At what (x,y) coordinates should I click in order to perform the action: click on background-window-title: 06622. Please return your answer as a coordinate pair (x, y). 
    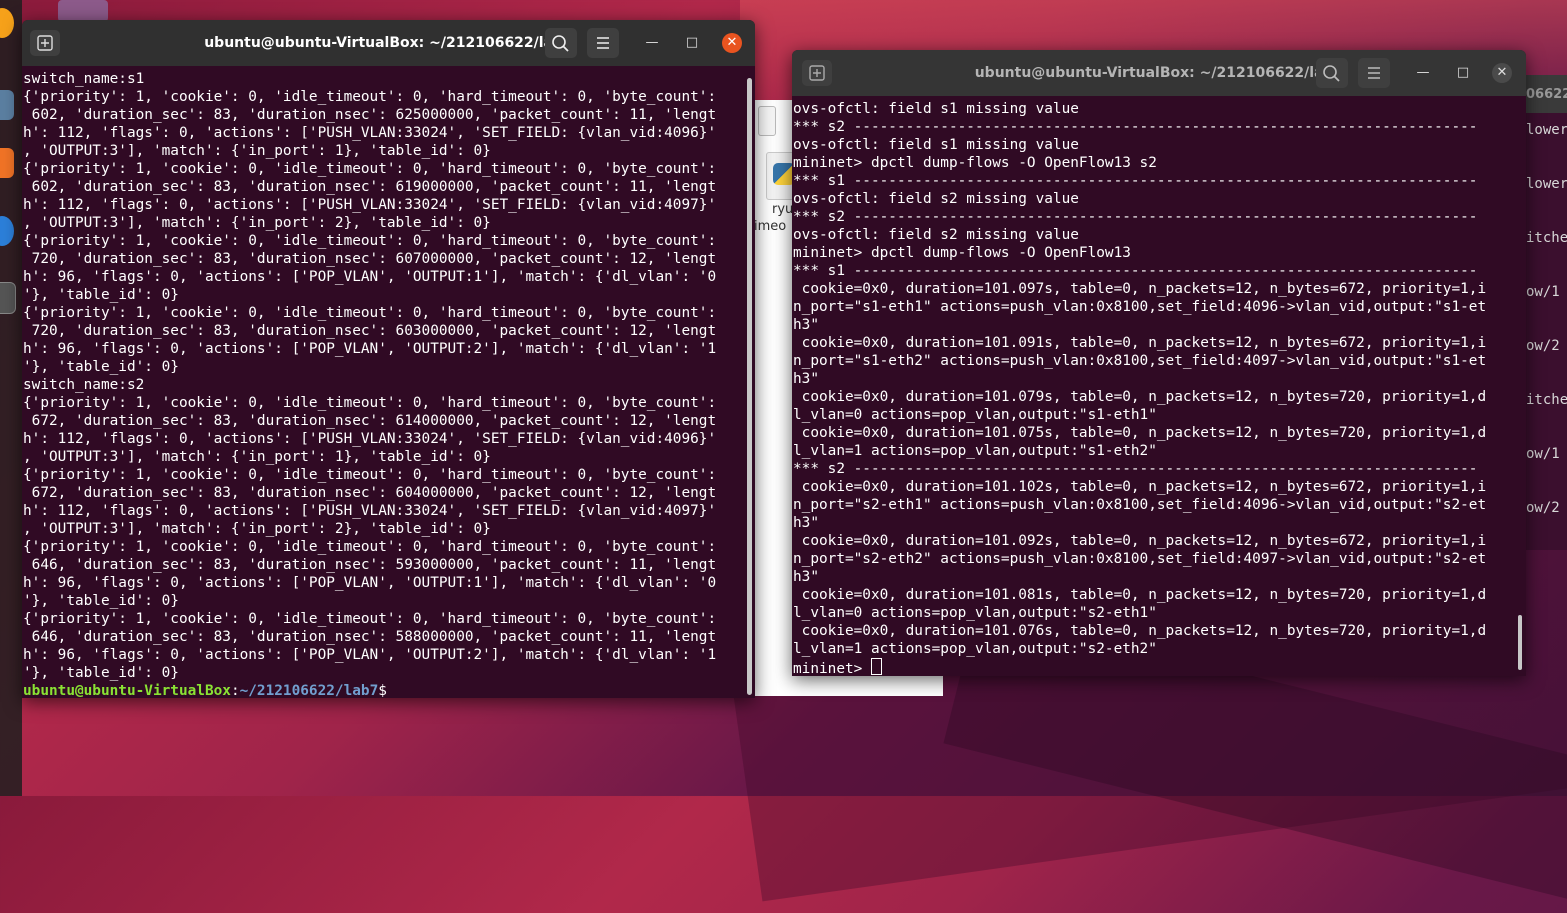
    Looking at the image, I should click on (1546, 94).